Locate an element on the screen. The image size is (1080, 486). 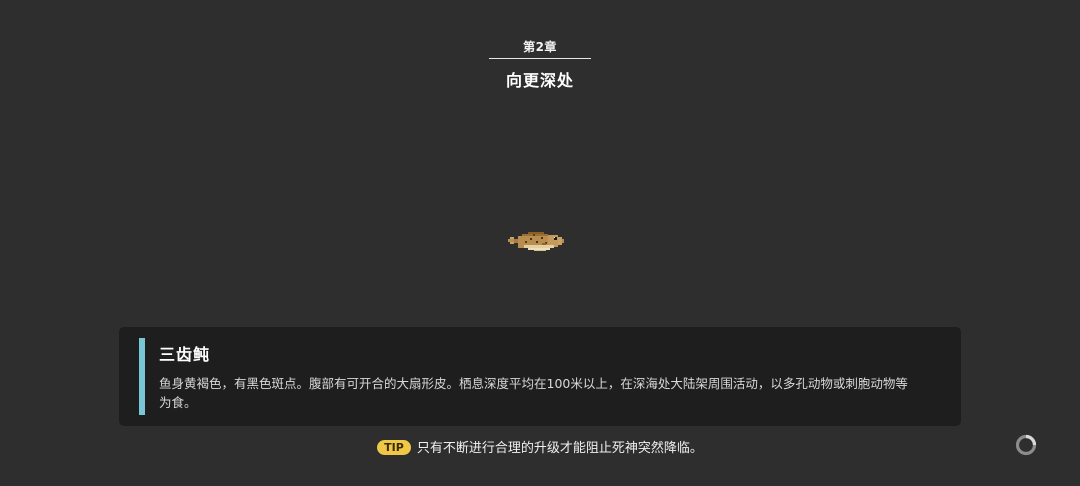
tip-row: TIP 只有不断进行合理的升级才能阻止死神突然降临。 is located at coordinates (540, 446).